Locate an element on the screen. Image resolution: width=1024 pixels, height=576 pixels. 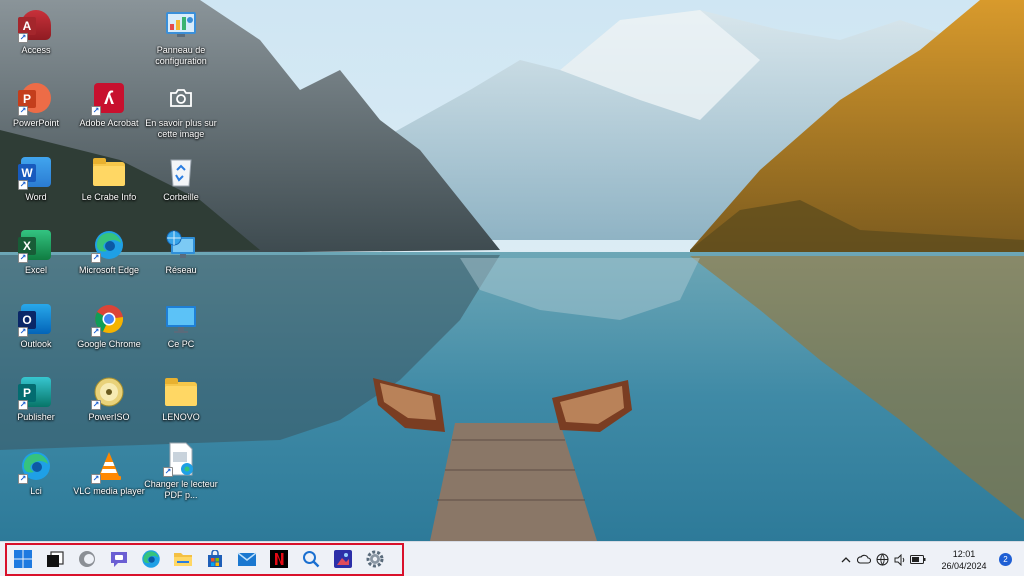
vlc-cone-icon: ↗ is located at coordinates (108, 466).